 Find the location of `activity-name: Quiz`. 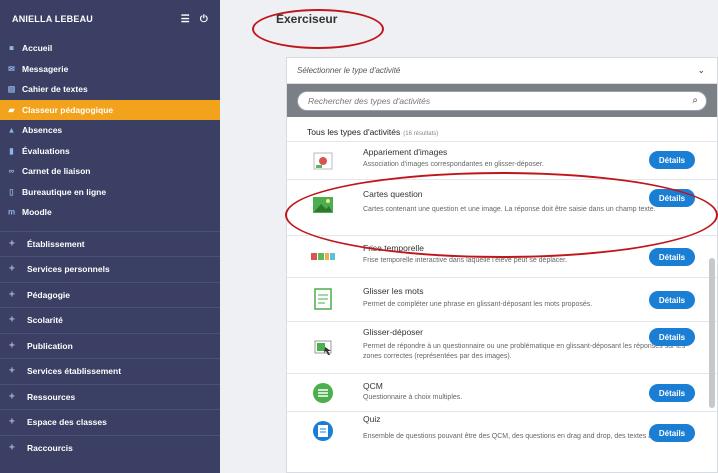

activity-name: Quiz is located at coordinates (372, 419).